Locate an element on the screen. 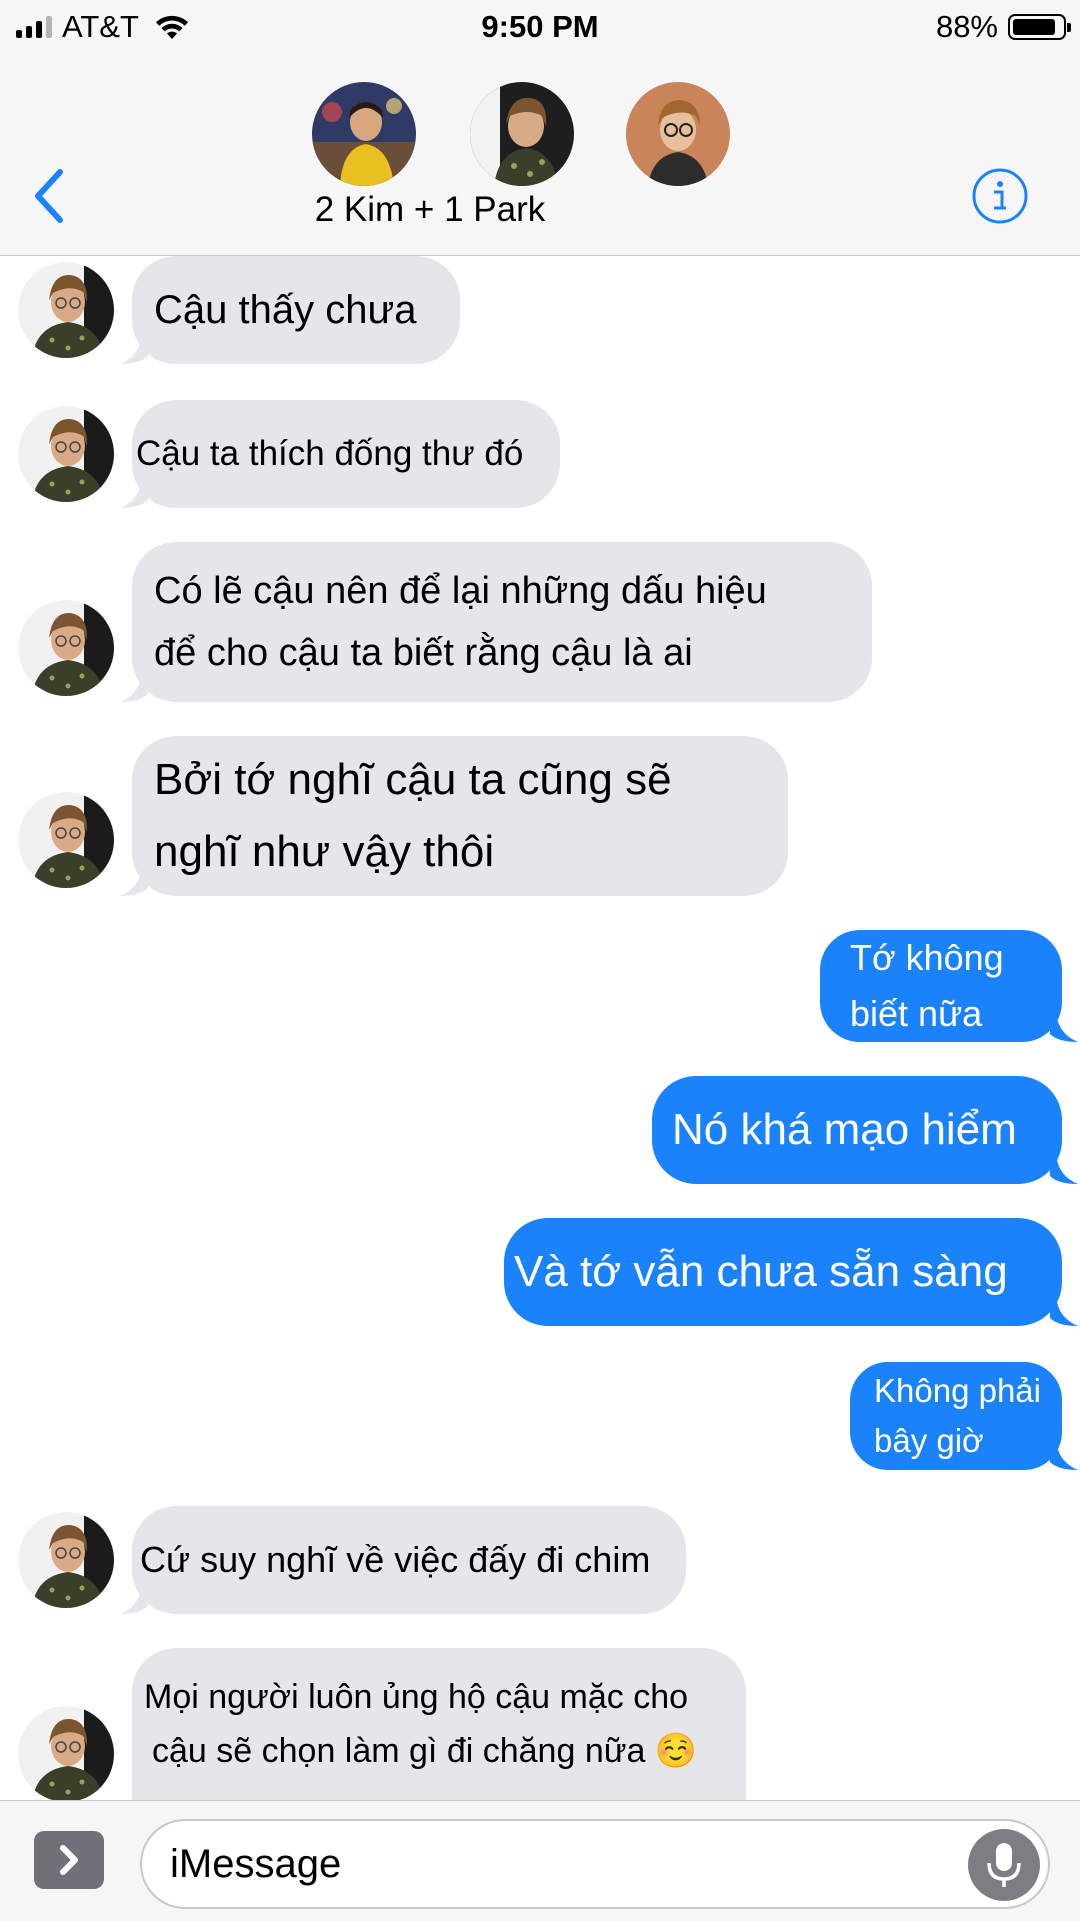  message-text: Cứ suy nghĩ về việc đấy đi chim is located at coordinates (395, 1559).